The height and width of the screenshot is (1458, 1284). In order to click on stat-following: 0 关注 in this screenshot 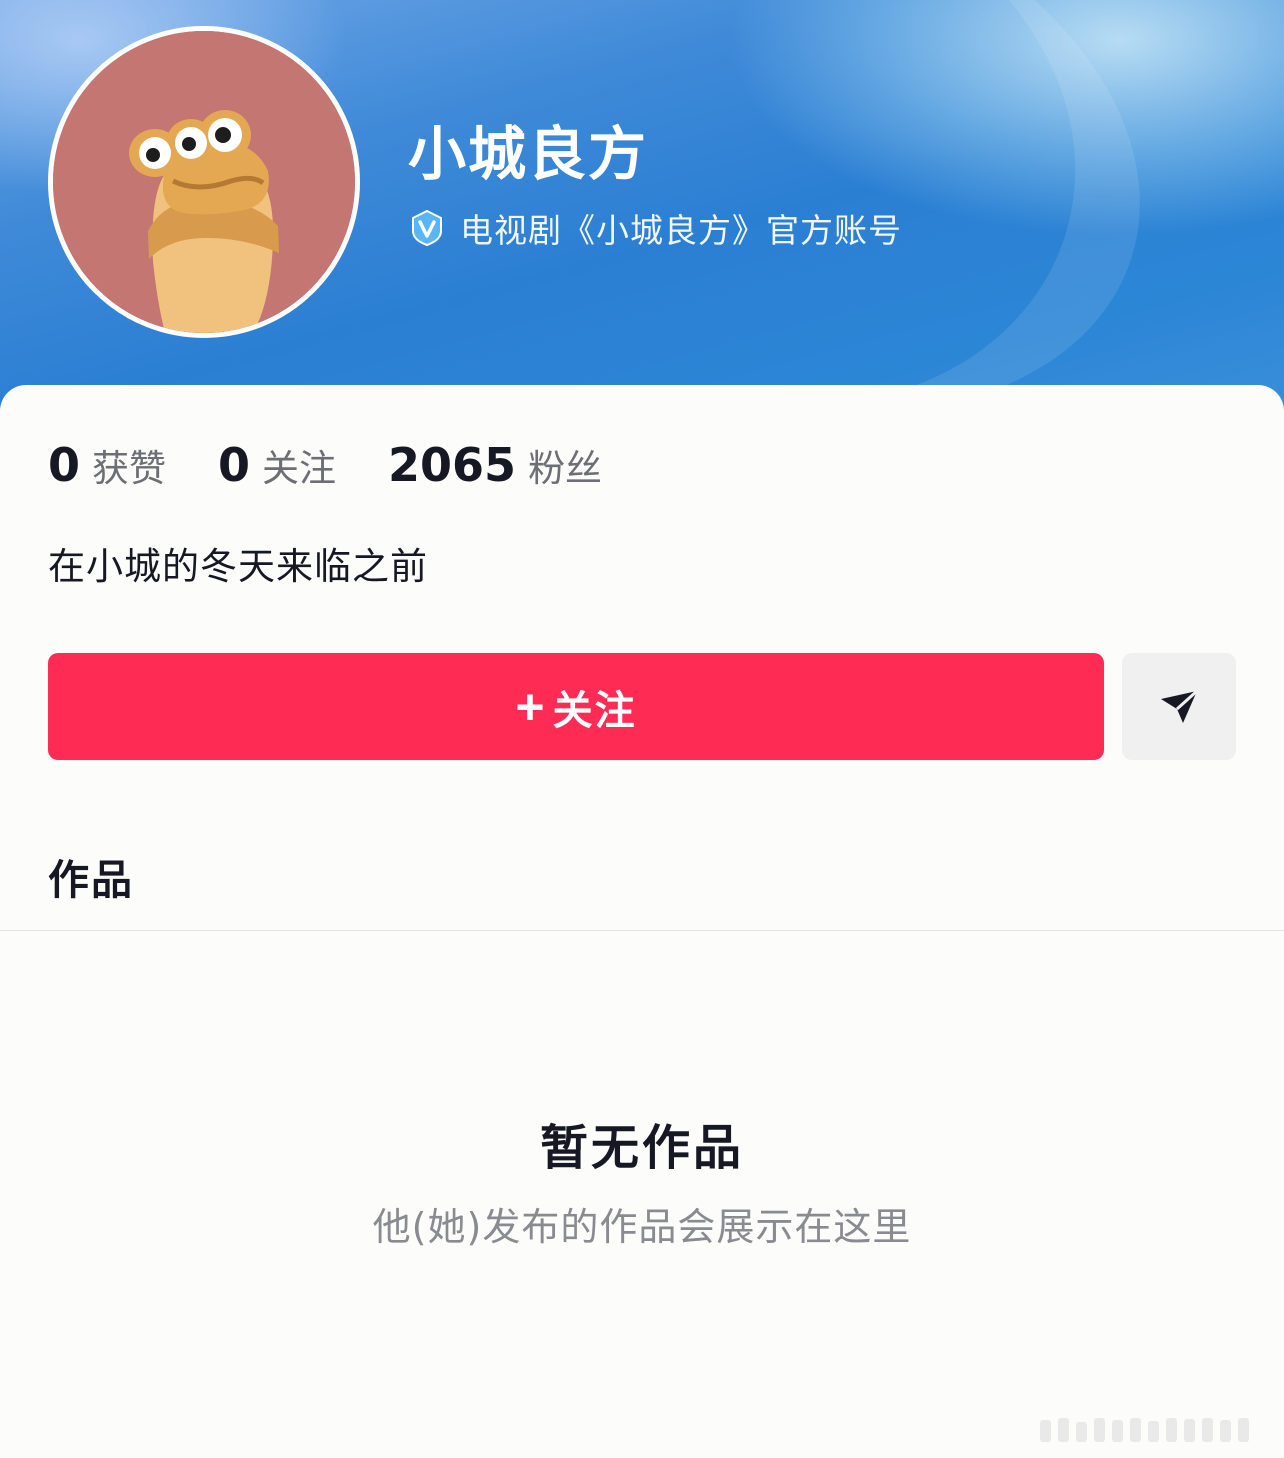, I will do `click(277, 465)`.